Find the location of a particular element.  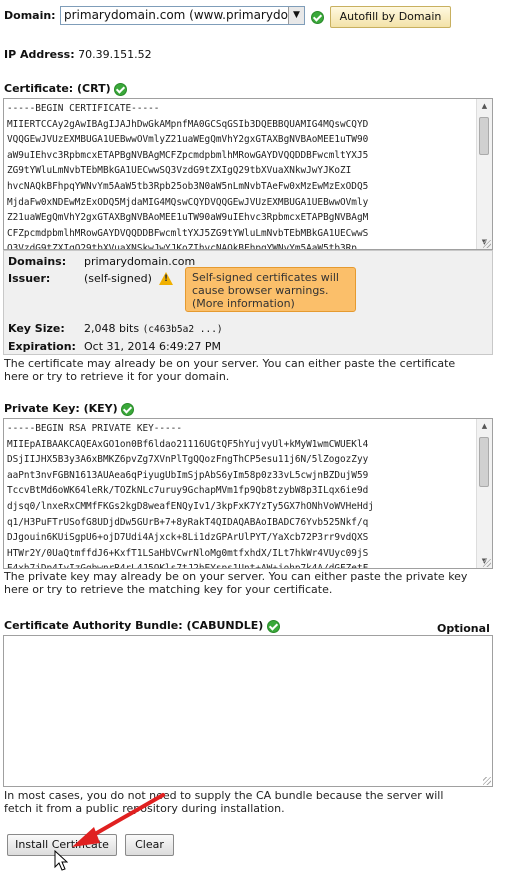

ip-address-label: IP Address: is located at coordinates (39, 54).